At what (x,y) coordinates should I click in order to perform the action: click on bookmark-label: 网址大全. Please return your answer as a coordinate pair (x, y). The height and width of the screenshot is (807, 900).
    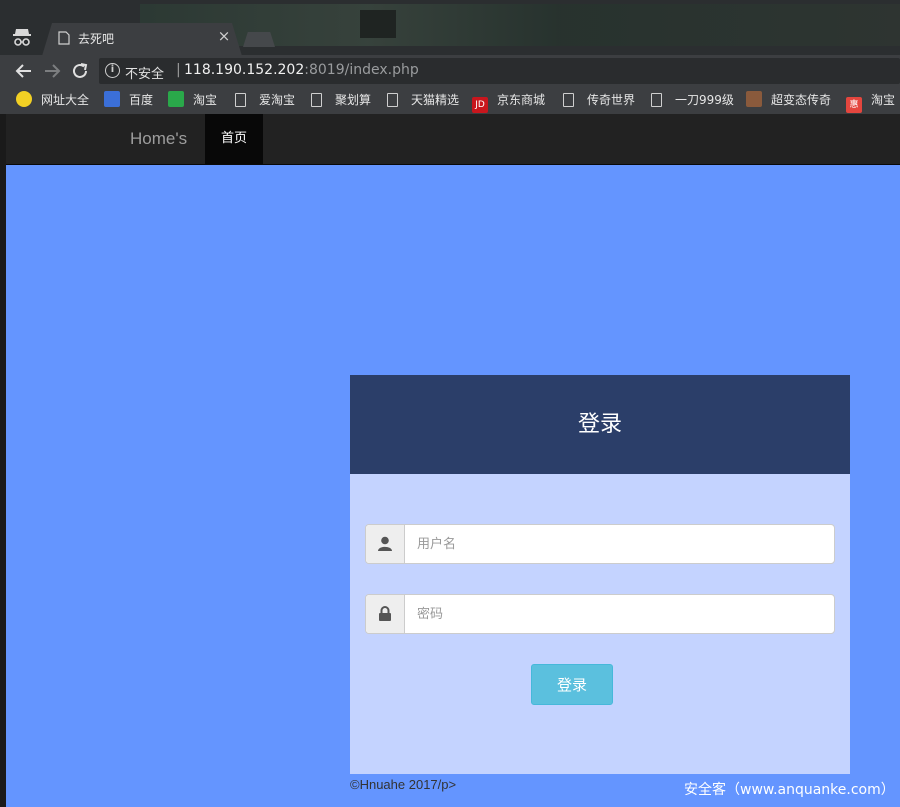
    Looking at the image, I should click on (65, 100).